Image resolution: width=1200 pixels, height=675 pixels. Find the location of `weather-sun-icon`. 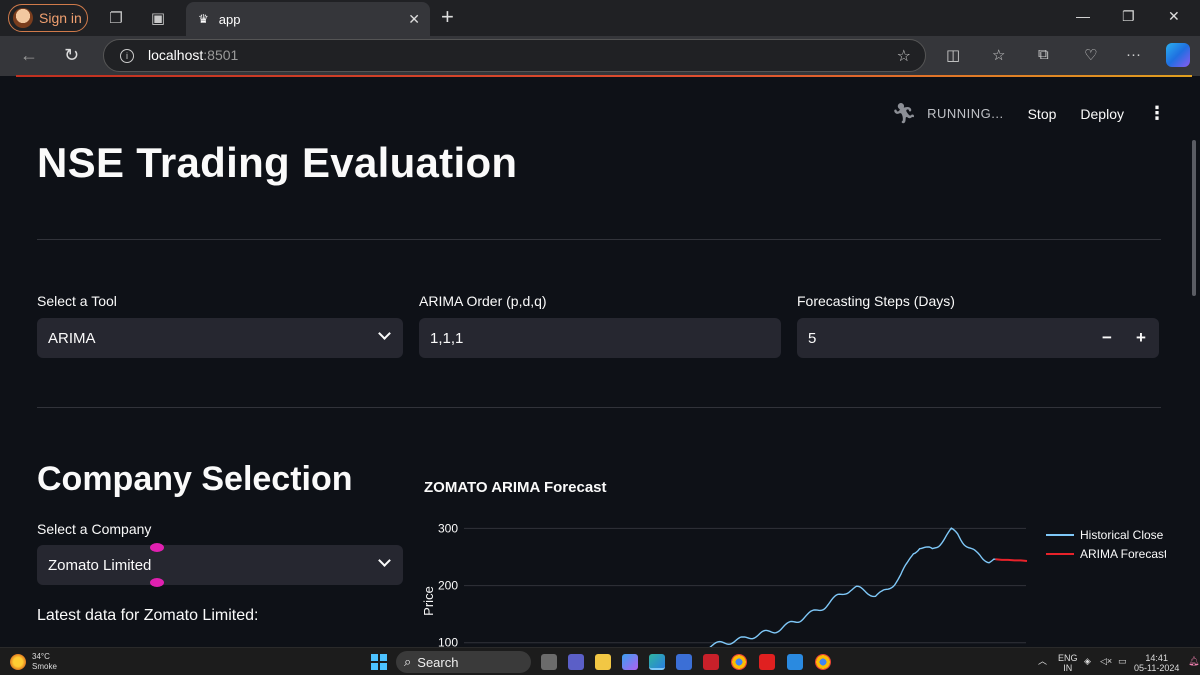

weather-sun-icon is located at coordinates (18, 662).